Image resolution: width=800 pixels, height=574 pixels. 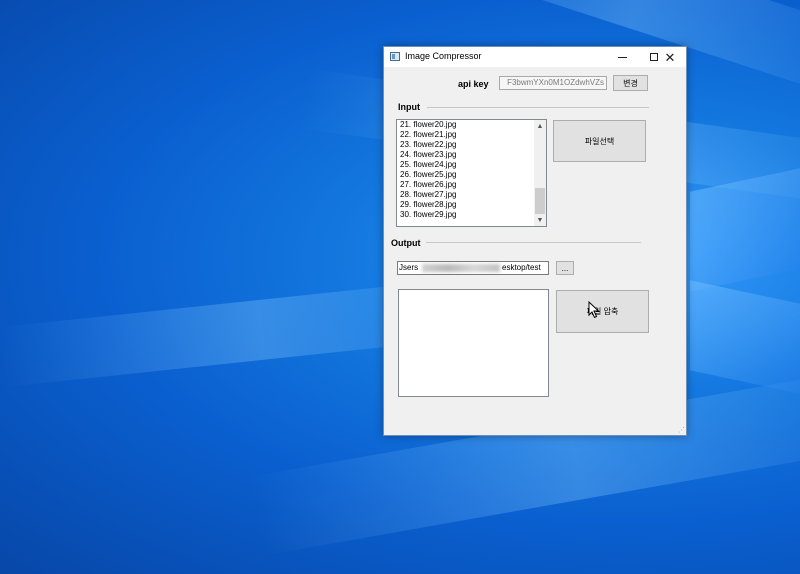 I want to click on file-list-item: 21. flower20.jpg, so click(x=426, y=125).